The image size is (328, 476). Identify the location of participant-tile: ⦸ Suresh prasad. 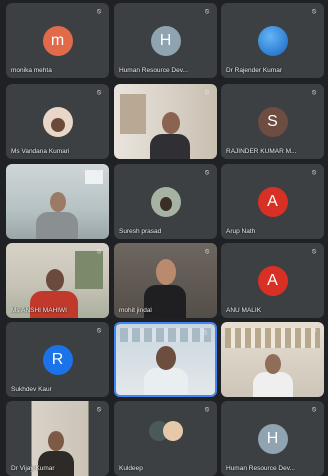
(165, 201).